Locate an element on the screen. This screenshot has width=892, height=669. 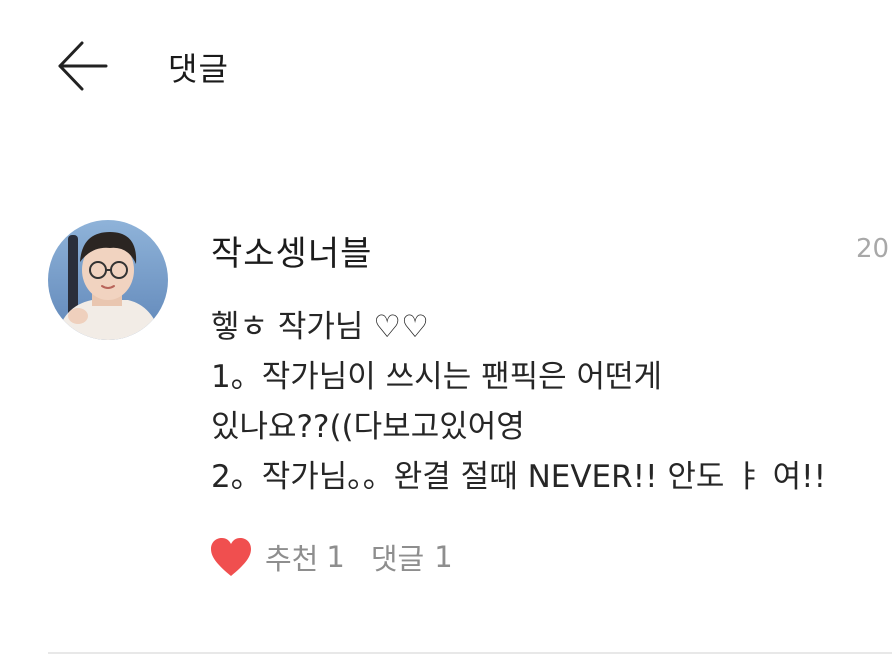
avatar is located at coordinates (108, 280).